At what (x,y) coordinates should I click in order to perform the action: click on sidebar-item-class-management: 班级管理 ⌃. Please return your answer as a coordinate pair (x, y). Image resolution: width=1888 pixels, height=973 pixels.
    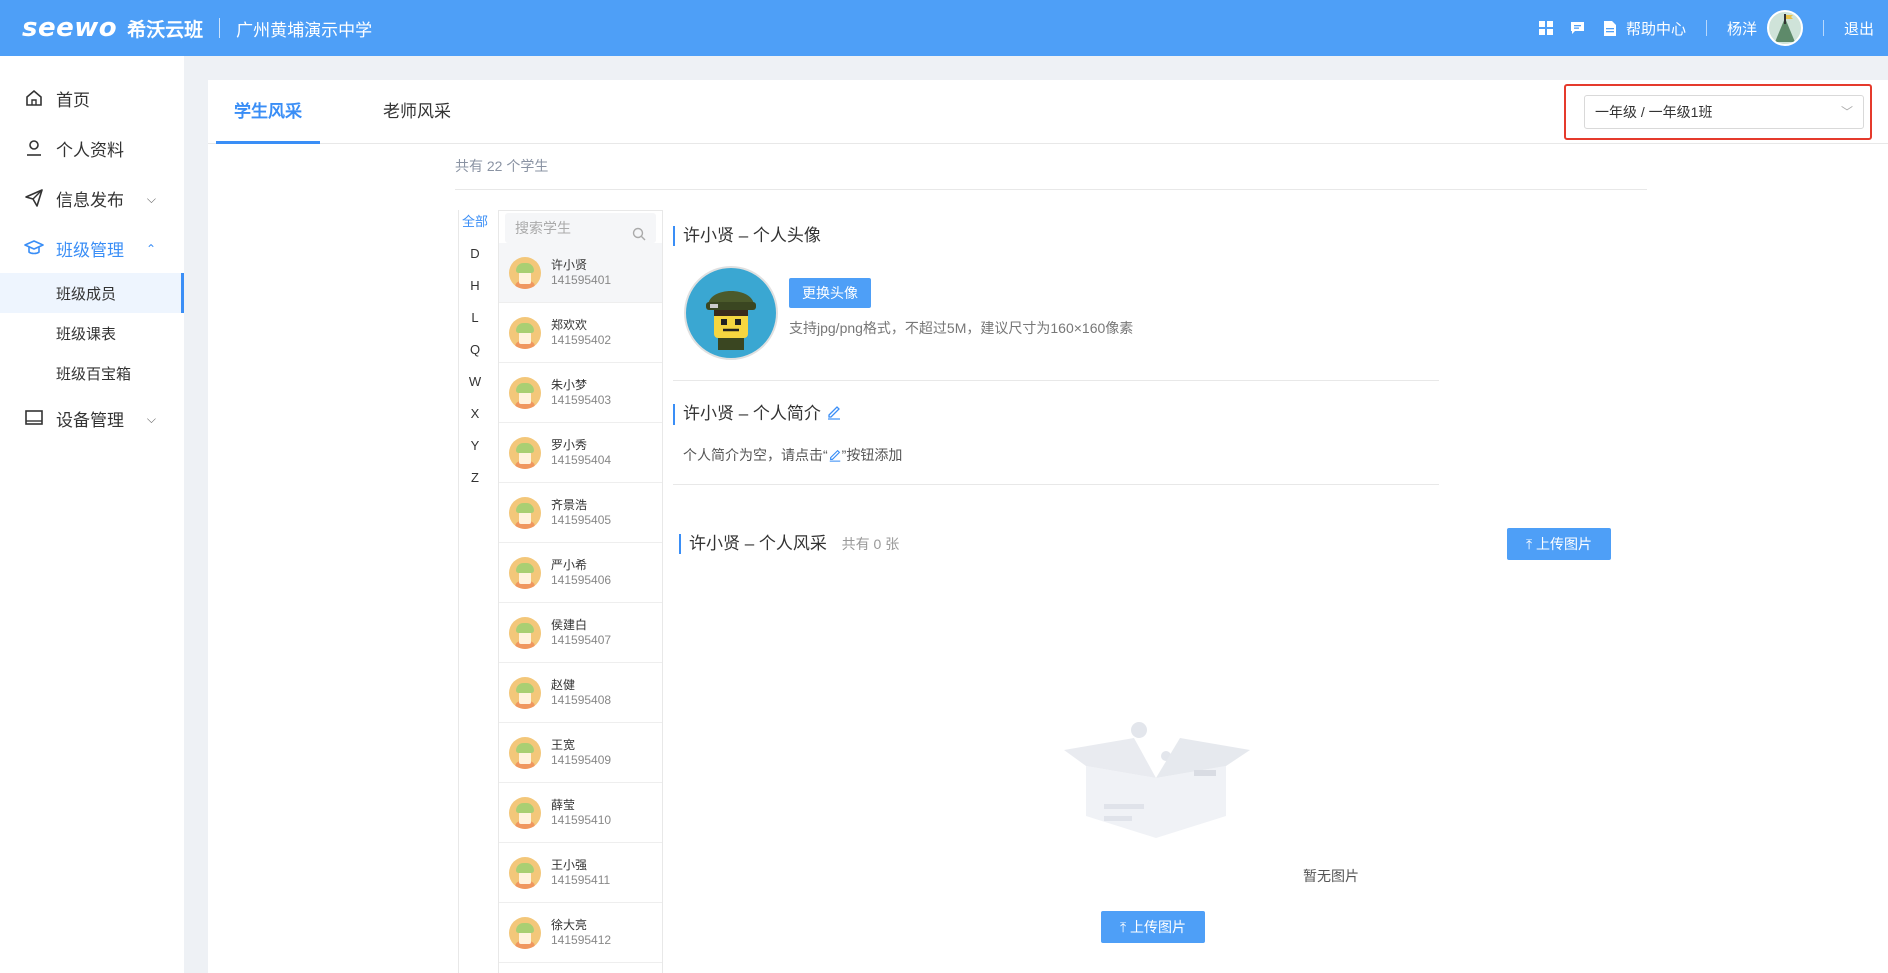
    Looking at the image, I should click on (92, 248).